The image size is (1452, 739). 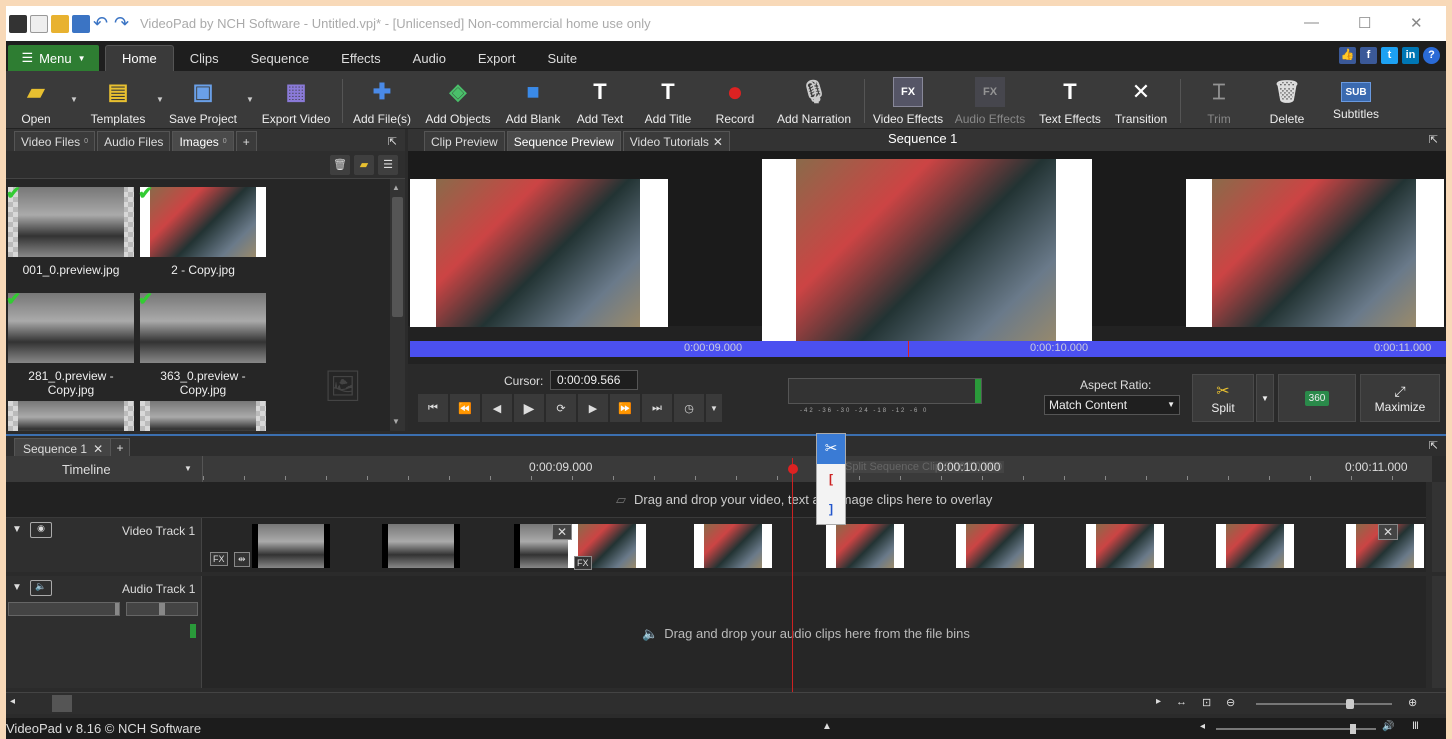 What do you see at coordinates (831, 449) in the screenshot?
I see `scissors-icon: ✂` at bounding box center [831, 449].